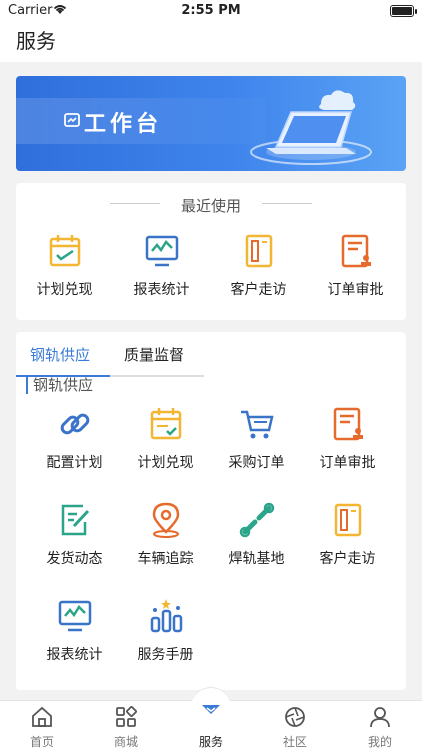 The image size is (422, 750). I want to click on supply-item-label: 计划兑现, so click(165, 463).